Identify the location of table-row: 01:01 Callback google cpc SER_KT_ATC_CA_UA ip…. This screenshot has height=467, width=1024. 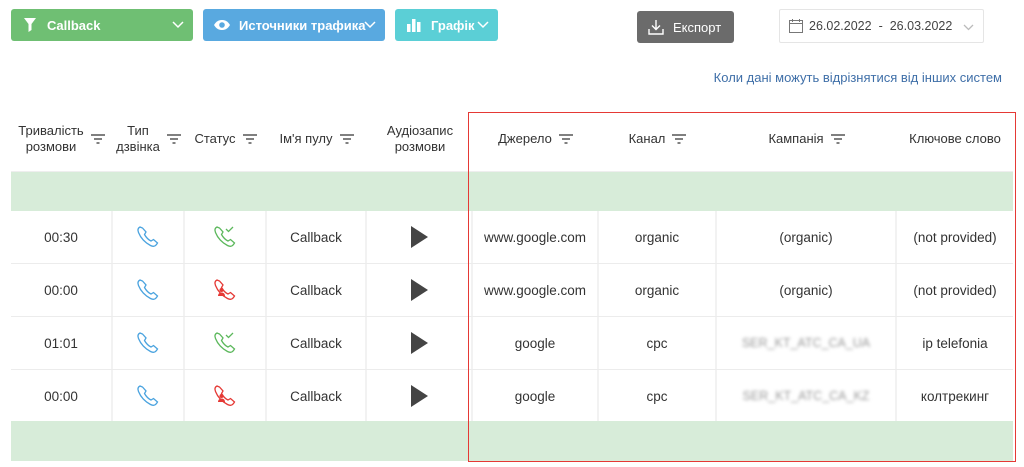
(512, 343).